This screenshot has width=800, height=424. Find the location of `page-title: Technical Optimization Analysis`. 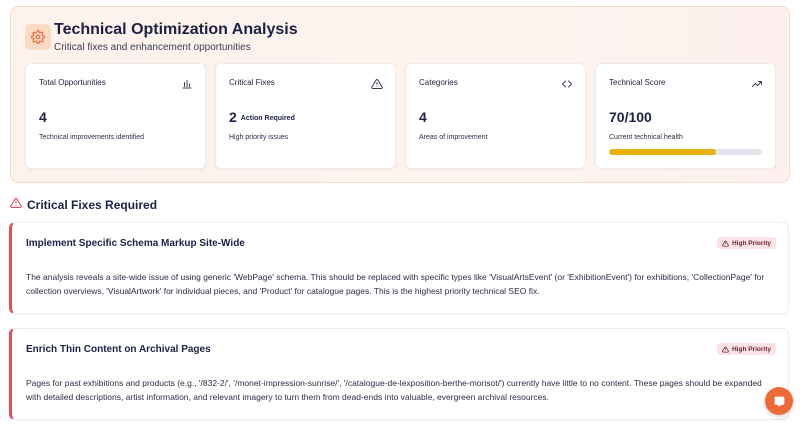

page-title: Technical Optimization Analysis is located at coordinates (176, 29).